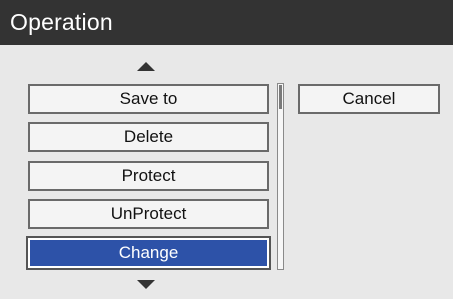 The width and height of the screenshot is (453, 299). Describe the element at coordinates (148, 253) in the screenshot. I see `change-button: Change` at that location.